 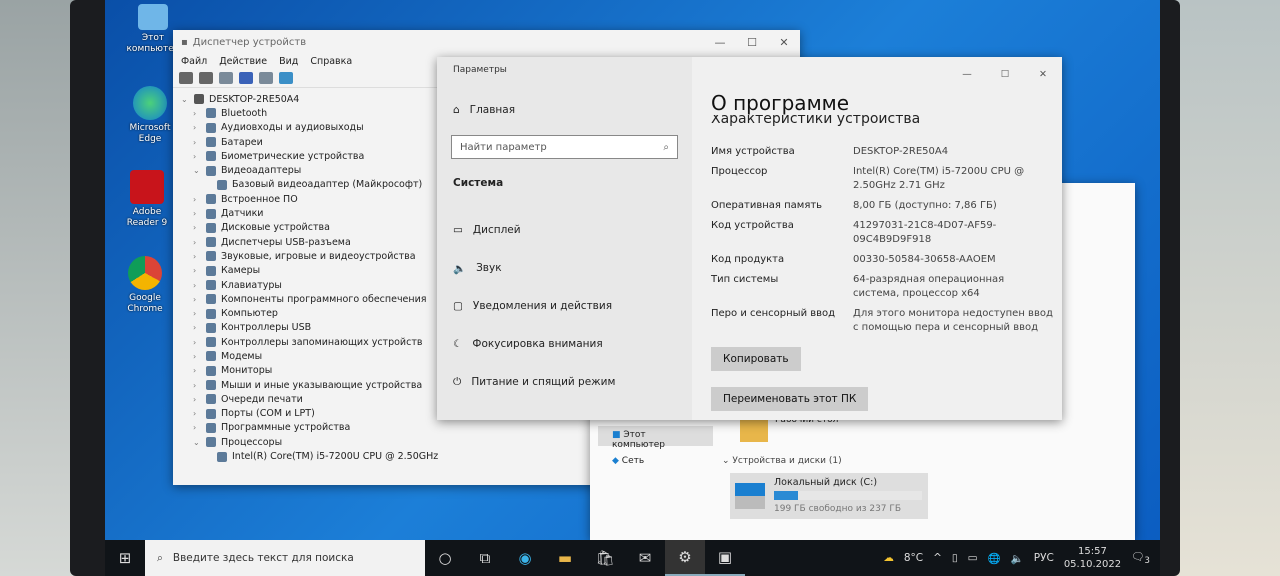 I want to click on settings-search-input: Найти параметр ⌕, so click(x=564, y=147).